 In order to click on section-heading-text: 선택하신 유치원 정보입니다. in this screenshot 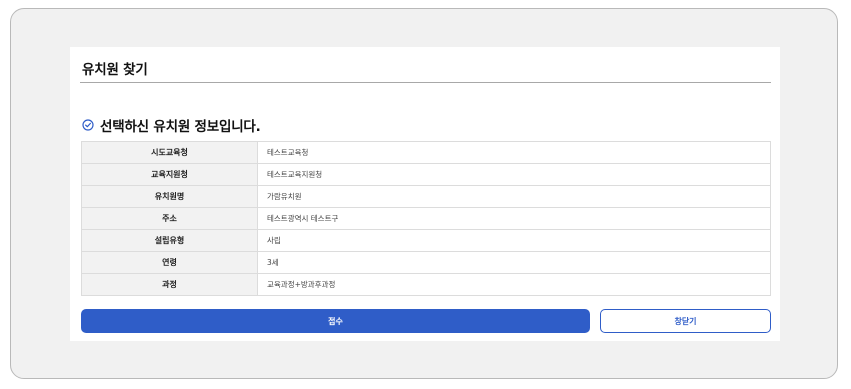, I will do `click(180, 127)`.